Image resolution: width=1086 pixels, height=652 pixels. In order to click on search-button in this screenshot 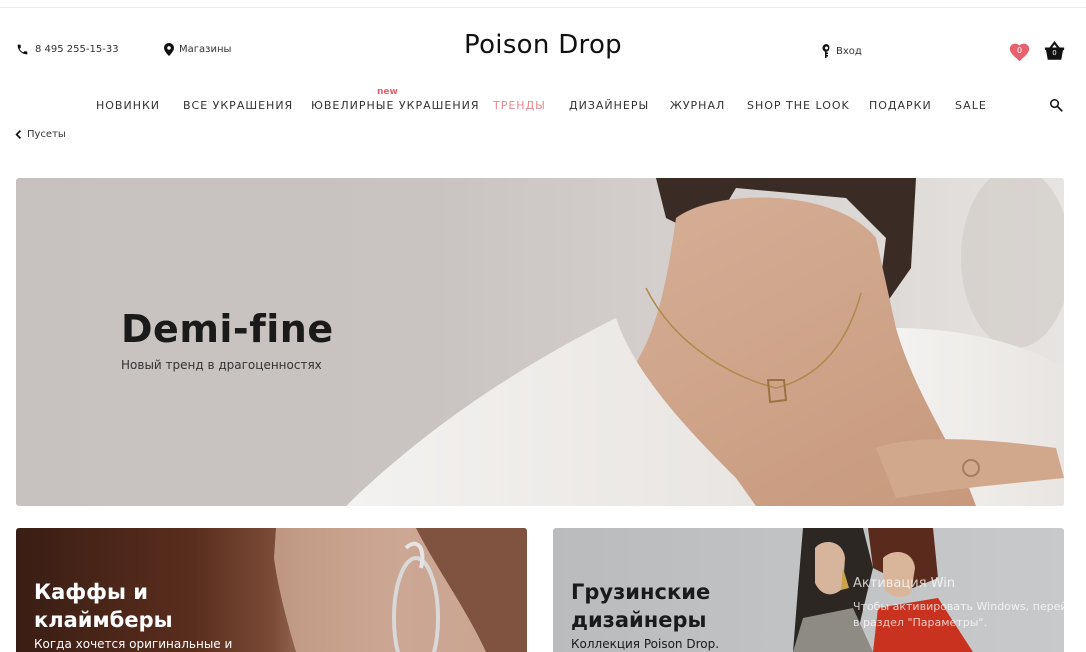, I will do `click(1056, 106)`.